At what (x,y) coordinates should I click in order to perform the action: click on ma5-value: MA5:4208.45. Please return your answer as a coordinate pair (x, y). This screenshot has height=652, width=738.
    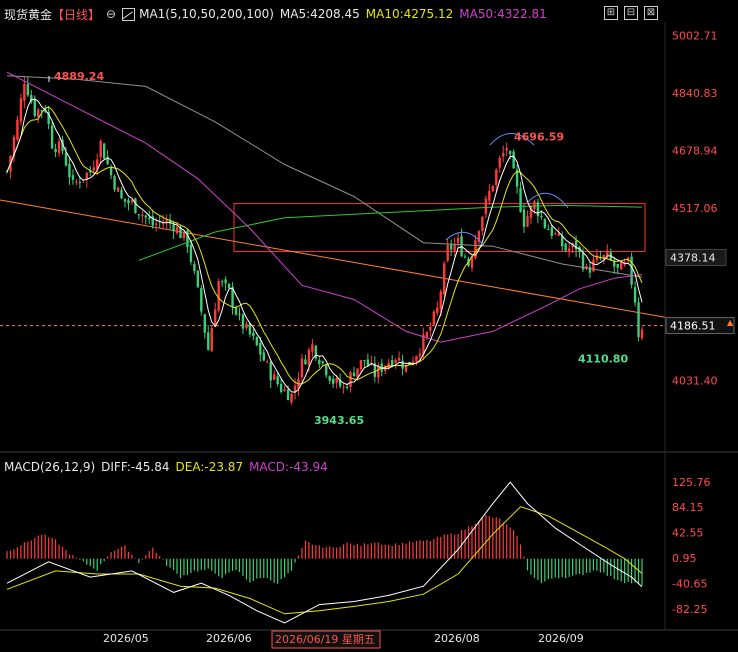
    Looking at the image, I should click on (319, 14).